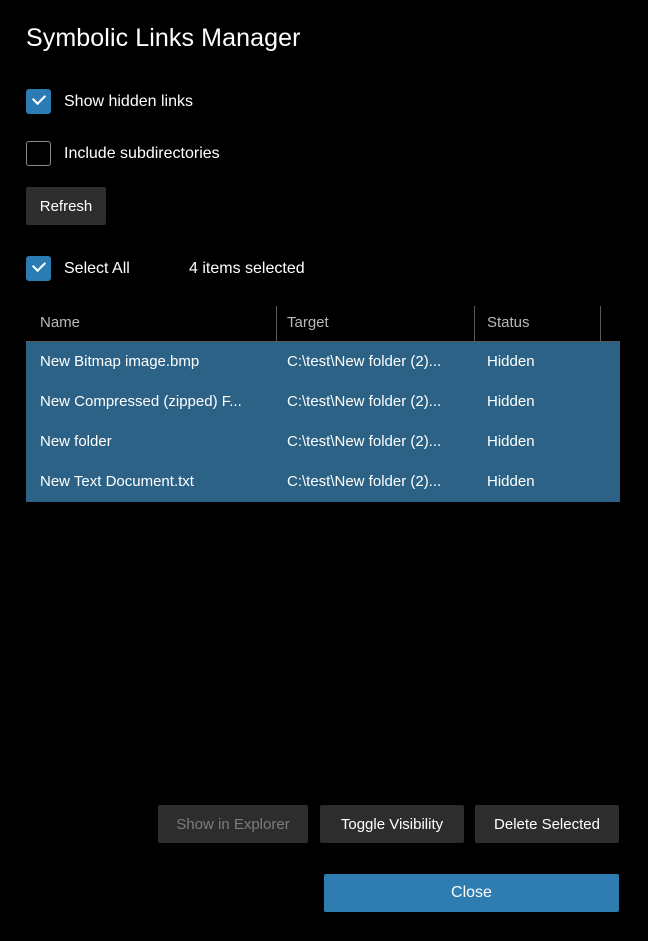  What do you see at coordinates (508, 322) in the screenshot?
I see `column-header-status: Status` at bounding box center [508, 322].